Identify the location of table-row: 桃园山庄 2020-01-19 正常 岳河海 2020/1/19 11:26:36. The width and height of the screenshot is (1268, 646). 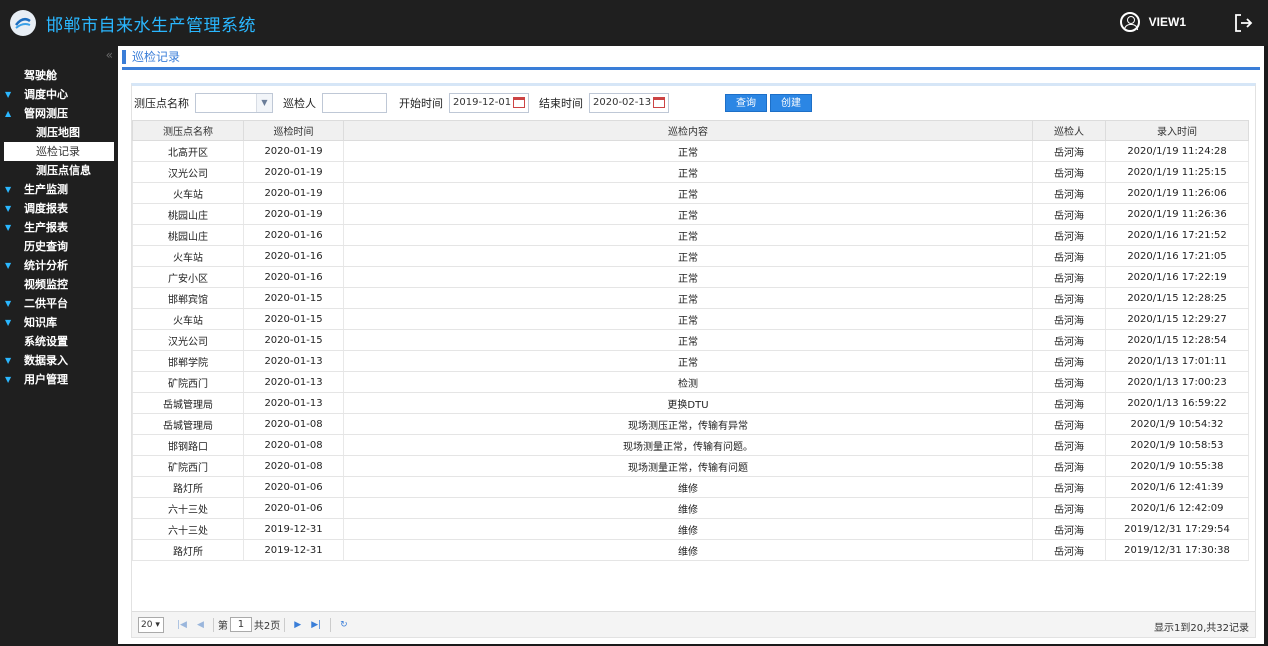
(690, 214).